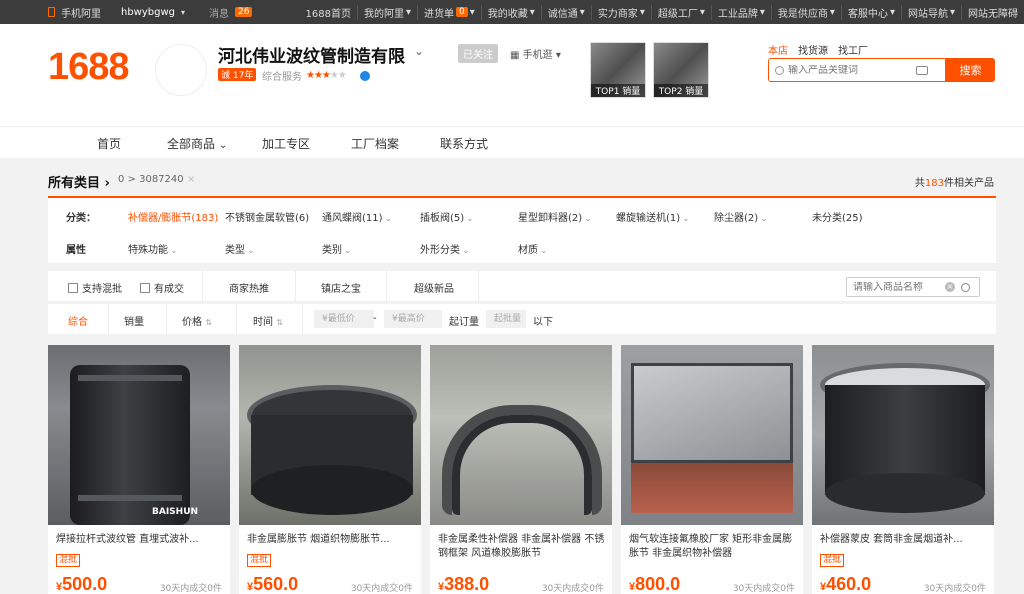 This screenshot has height=594, width=1024. What do you see at coordinates (930, 12) in the screenshot?
I see `site-nav-link: 网站导航 ▾` at bounding box center [930, 12].